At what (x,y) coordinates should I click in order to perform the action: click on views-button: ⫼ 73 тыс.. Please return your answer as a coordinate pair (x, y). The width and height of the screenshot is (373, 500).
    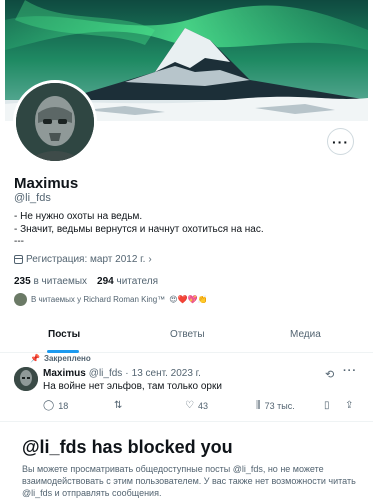
    Looking at the image, I should click on (275, 405).